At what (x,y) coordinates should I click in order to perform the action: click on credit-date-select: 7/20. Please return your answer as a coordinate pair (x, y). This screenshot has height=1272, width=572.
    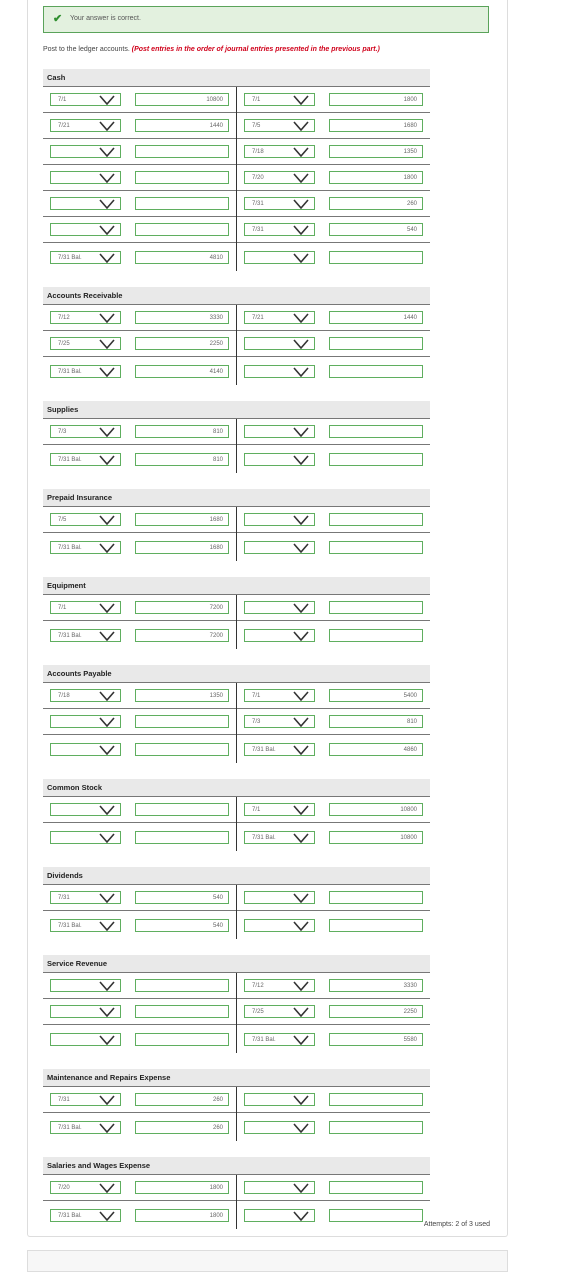
    Looking at the image, I should click on (279, 177).